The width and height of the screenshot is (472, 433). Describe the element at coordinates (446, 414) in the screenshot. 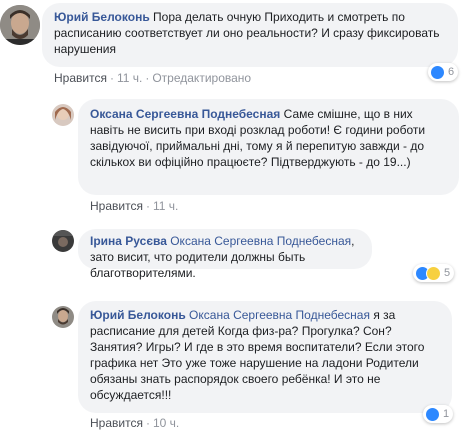

I see `reaction-count: 1` at that location.